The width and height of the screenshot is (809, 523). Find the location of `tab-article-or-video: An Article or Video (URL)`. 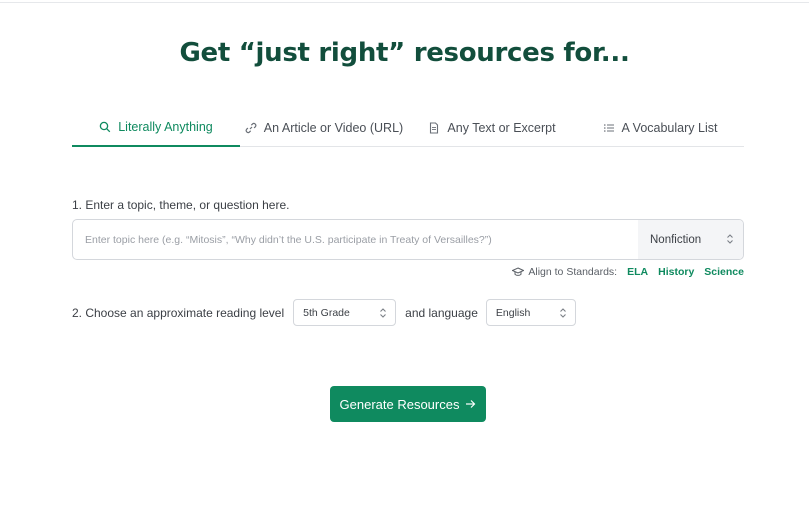

tab-article-or-video: An Article or Video (URL) is located at coordinates (324, 127).